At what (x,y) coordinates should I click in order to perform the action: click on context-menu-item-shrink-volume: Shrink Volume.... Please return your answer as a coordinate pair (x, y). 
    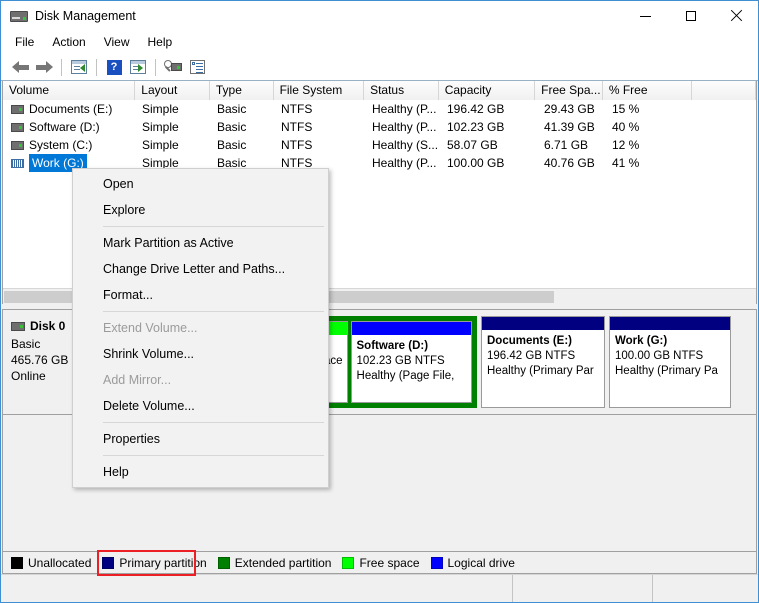
    Looking at the image, I should click on (200, 354).